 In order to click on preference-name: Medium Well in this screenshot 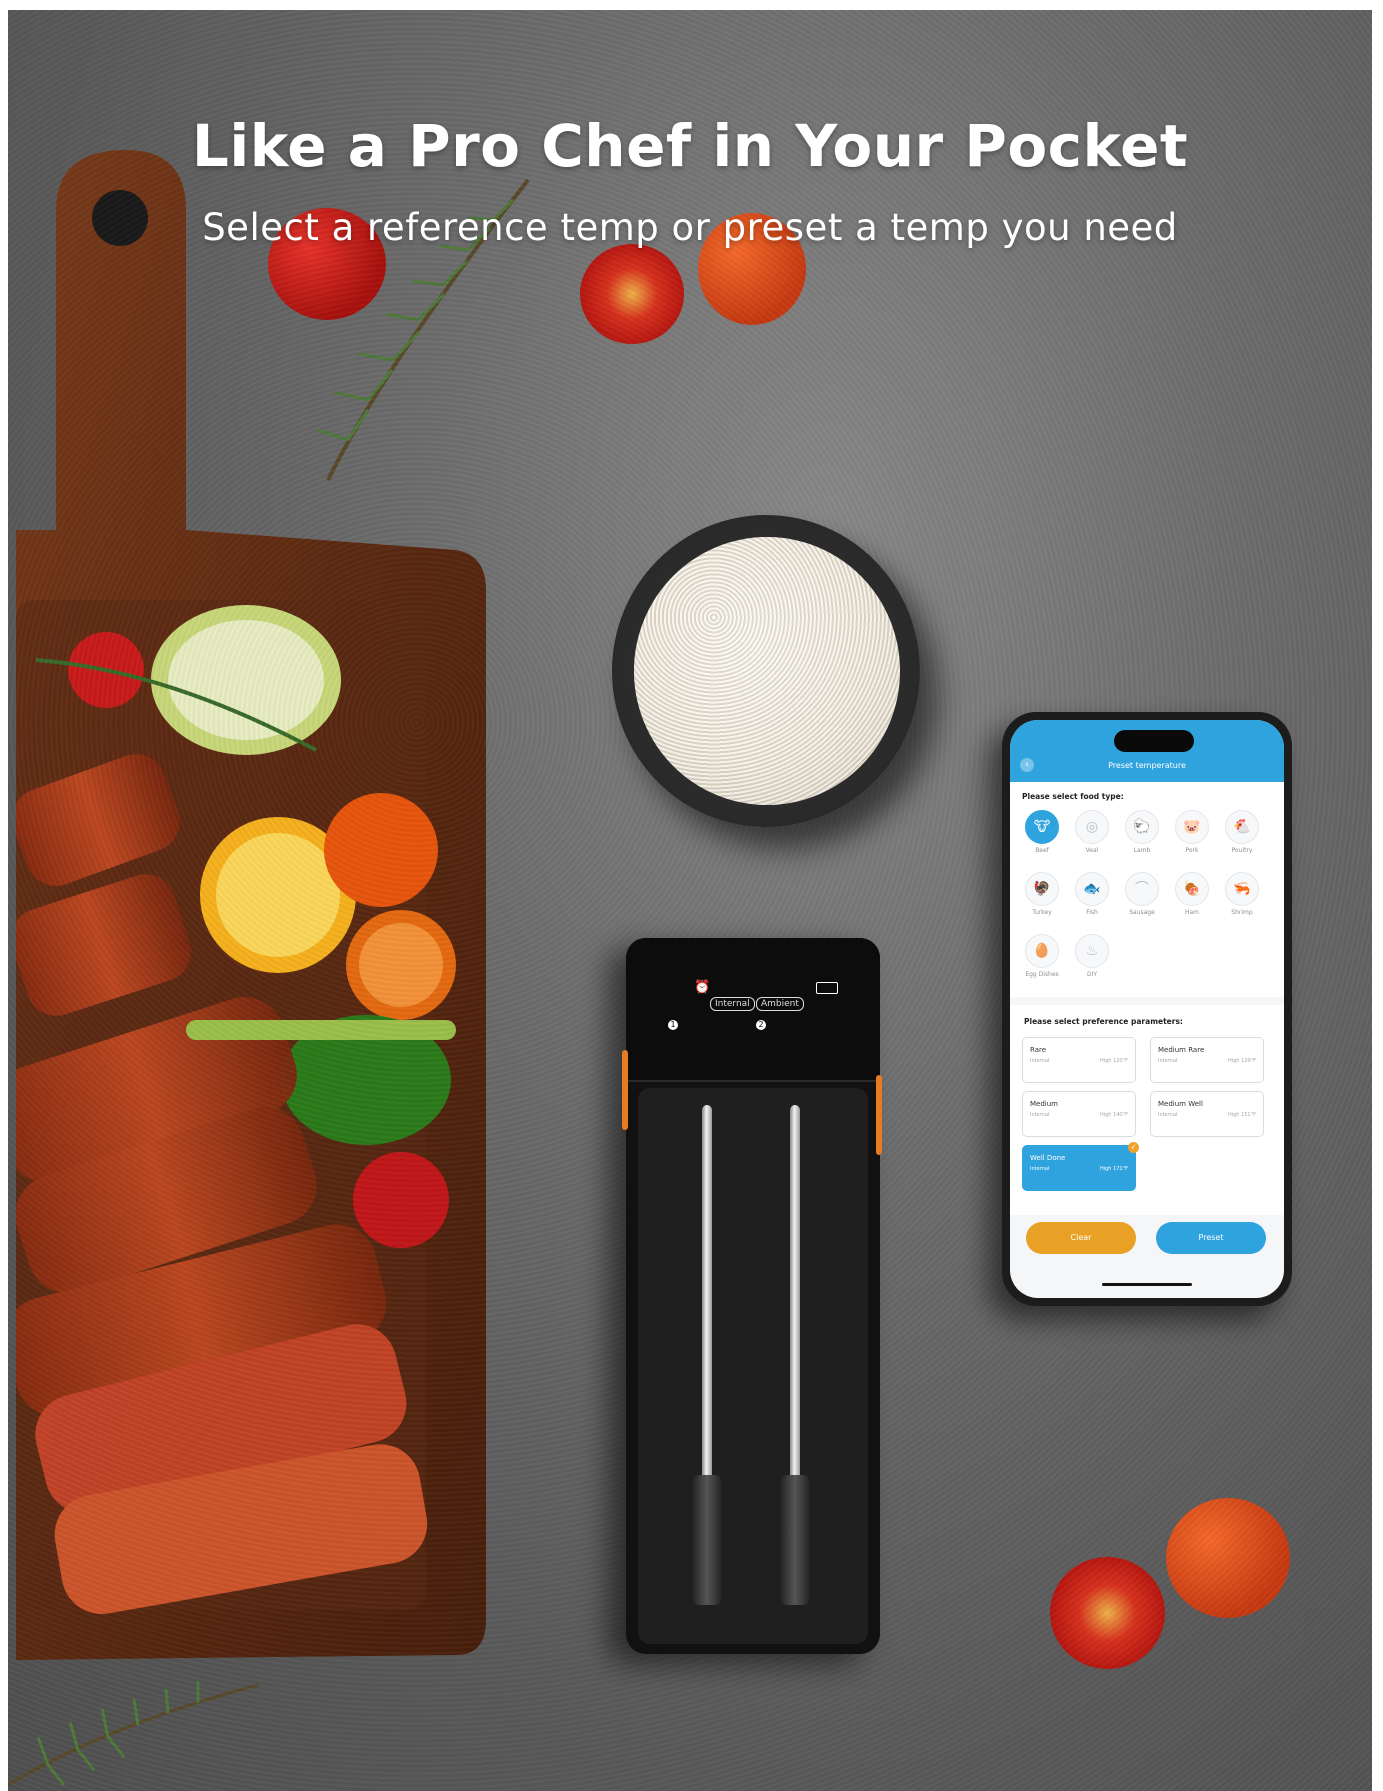, I will do `click(1180, 1104)`.